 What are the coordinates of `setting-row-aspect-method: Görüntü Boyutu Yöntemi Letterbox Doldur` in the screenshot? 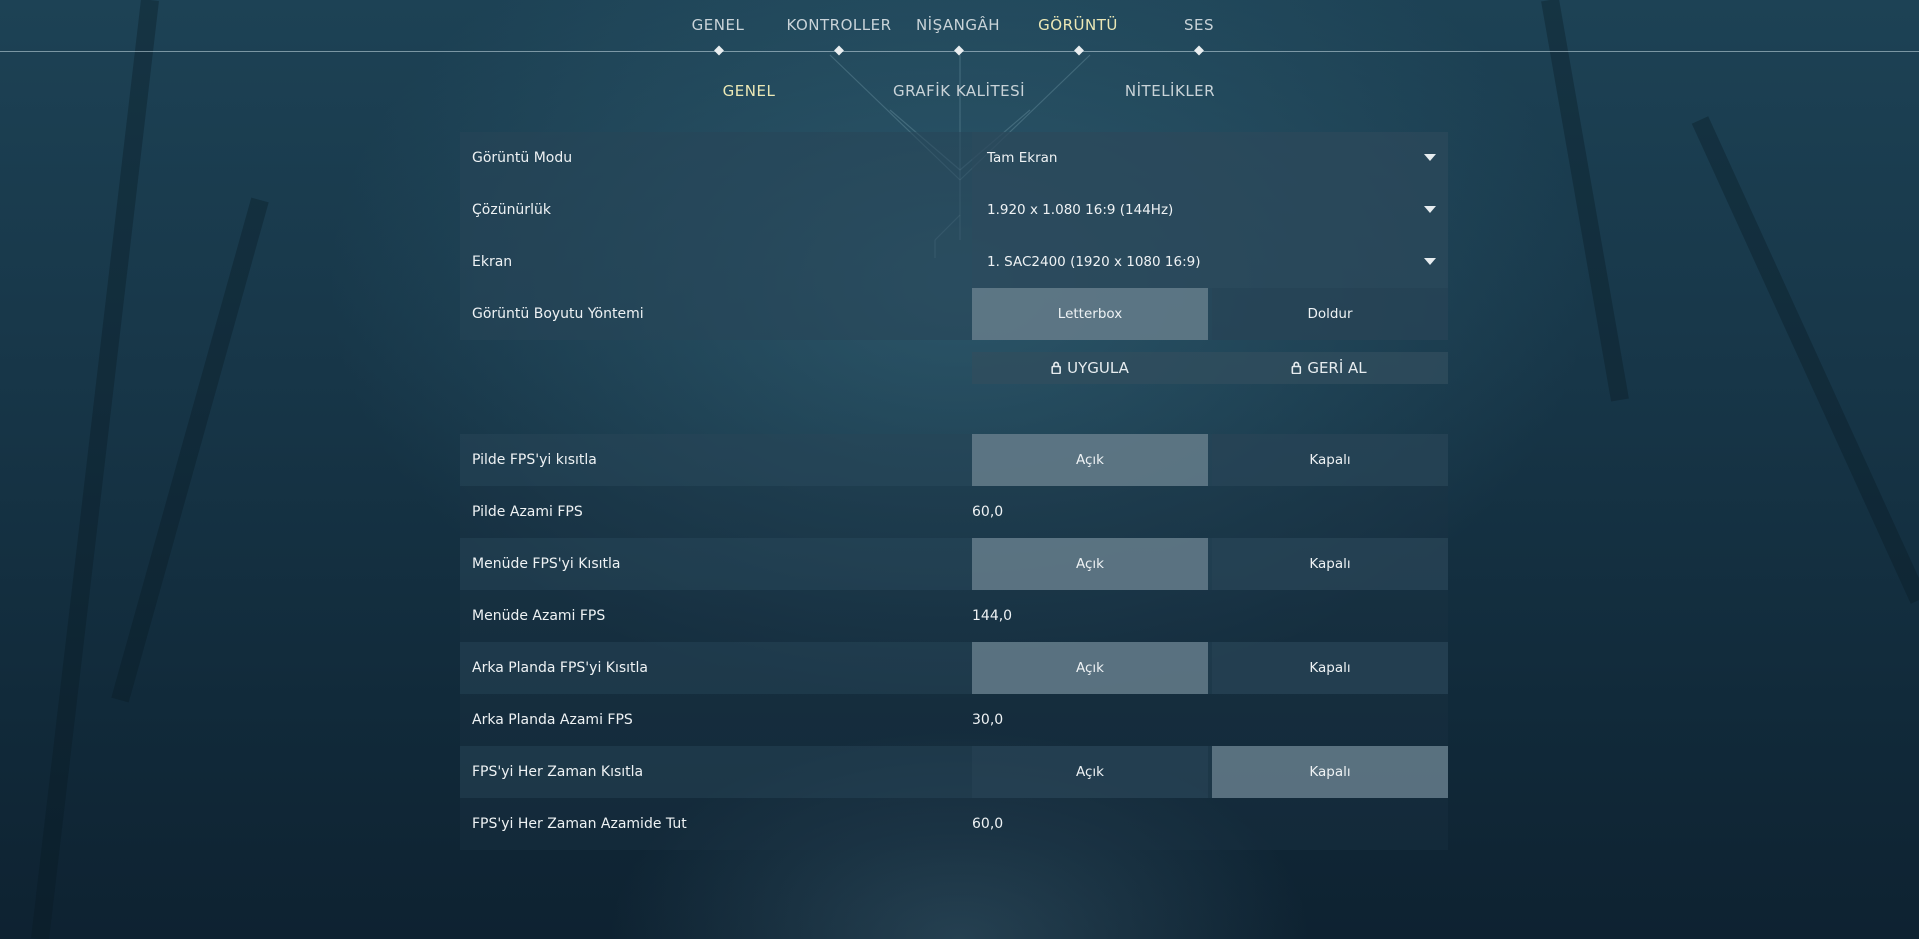 It's located at (954, 314).